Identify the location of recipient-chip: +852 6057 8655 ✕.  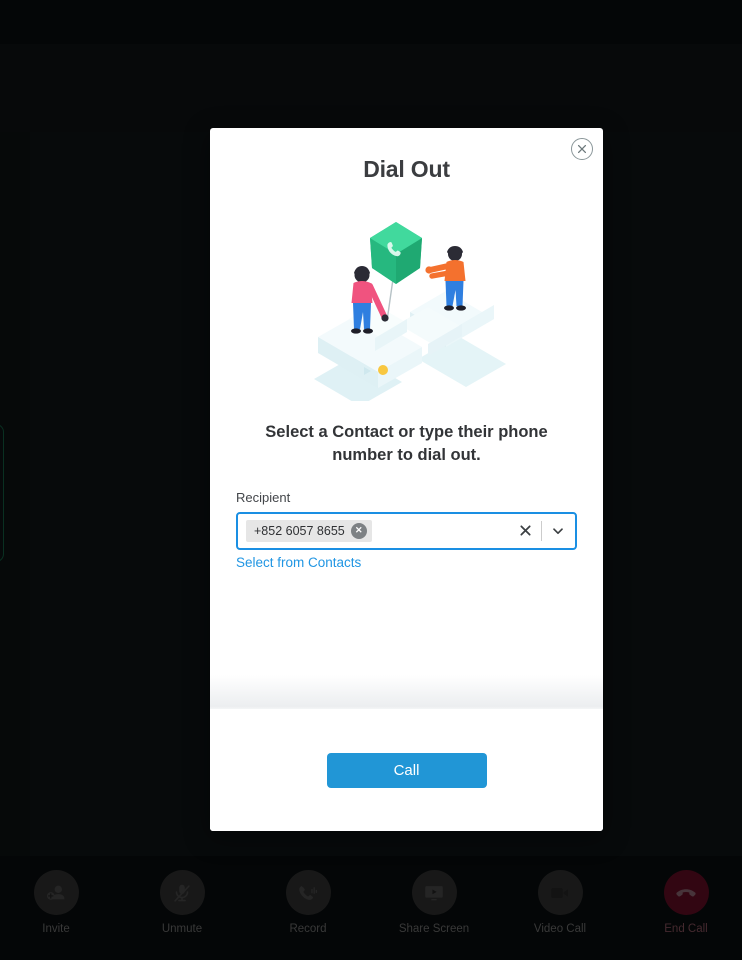
(309, 530).